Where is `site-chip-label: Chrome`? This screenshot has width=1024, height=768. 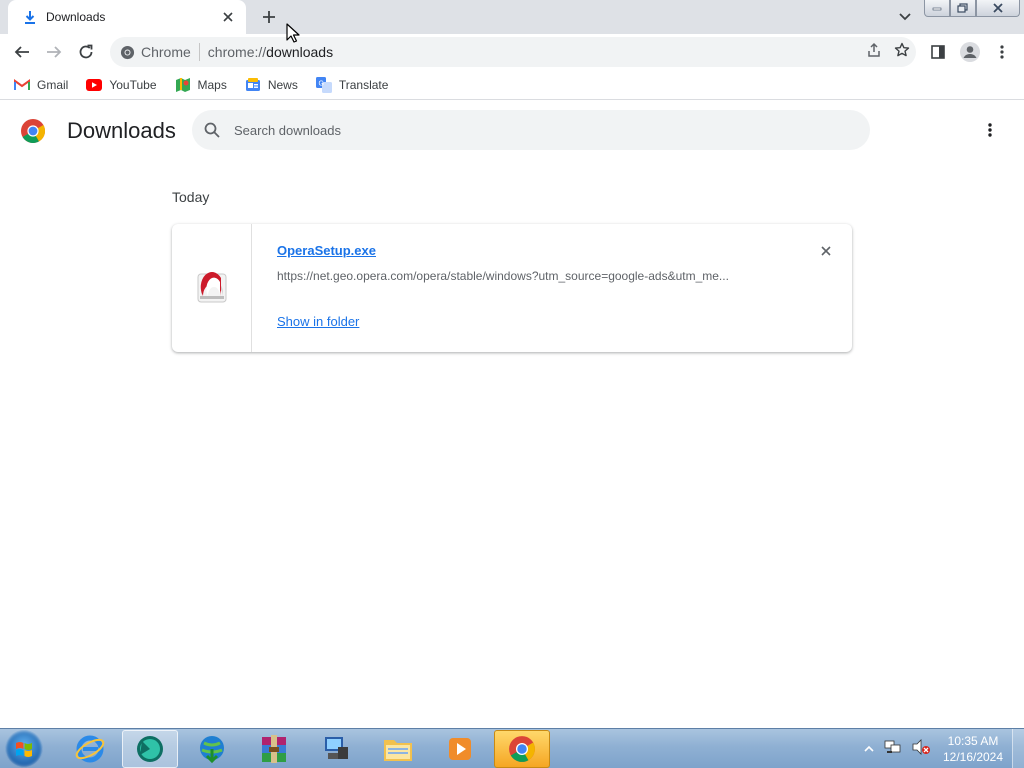
site-chip-label: Chrome is located at coordinates (166, 52).